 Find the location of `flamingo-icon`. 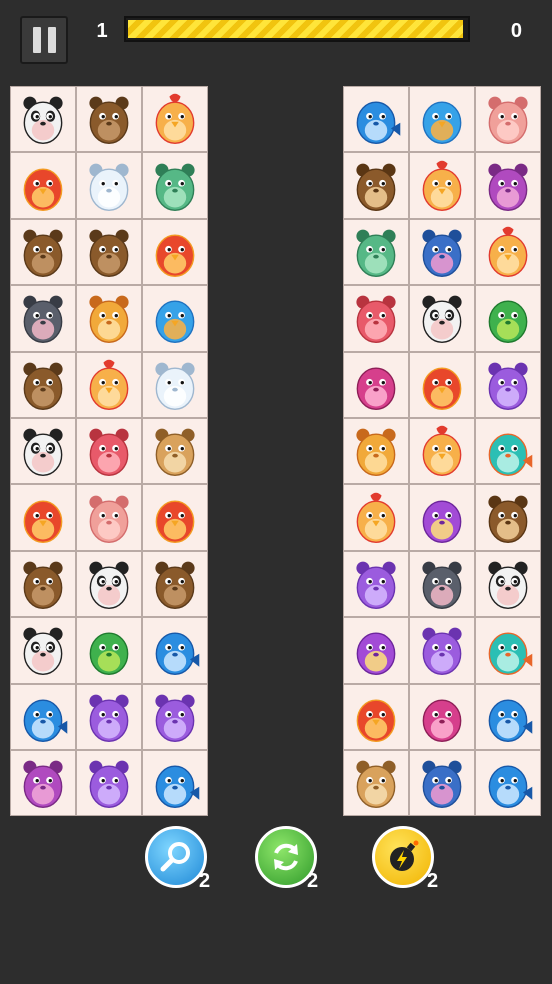

flamingo-icon is located at coordinates (376, 388).